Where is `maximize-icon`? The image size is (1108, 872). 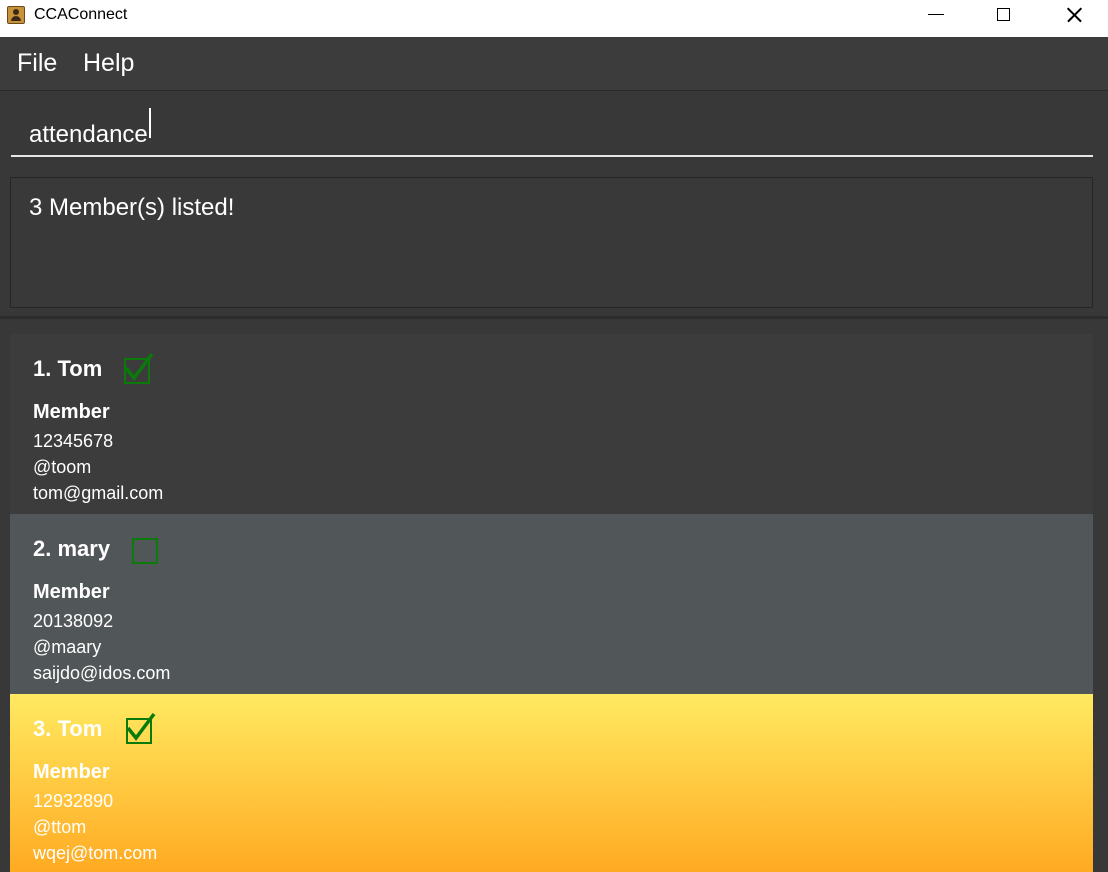
maximize-icon is located at coordinates (1004, 15).